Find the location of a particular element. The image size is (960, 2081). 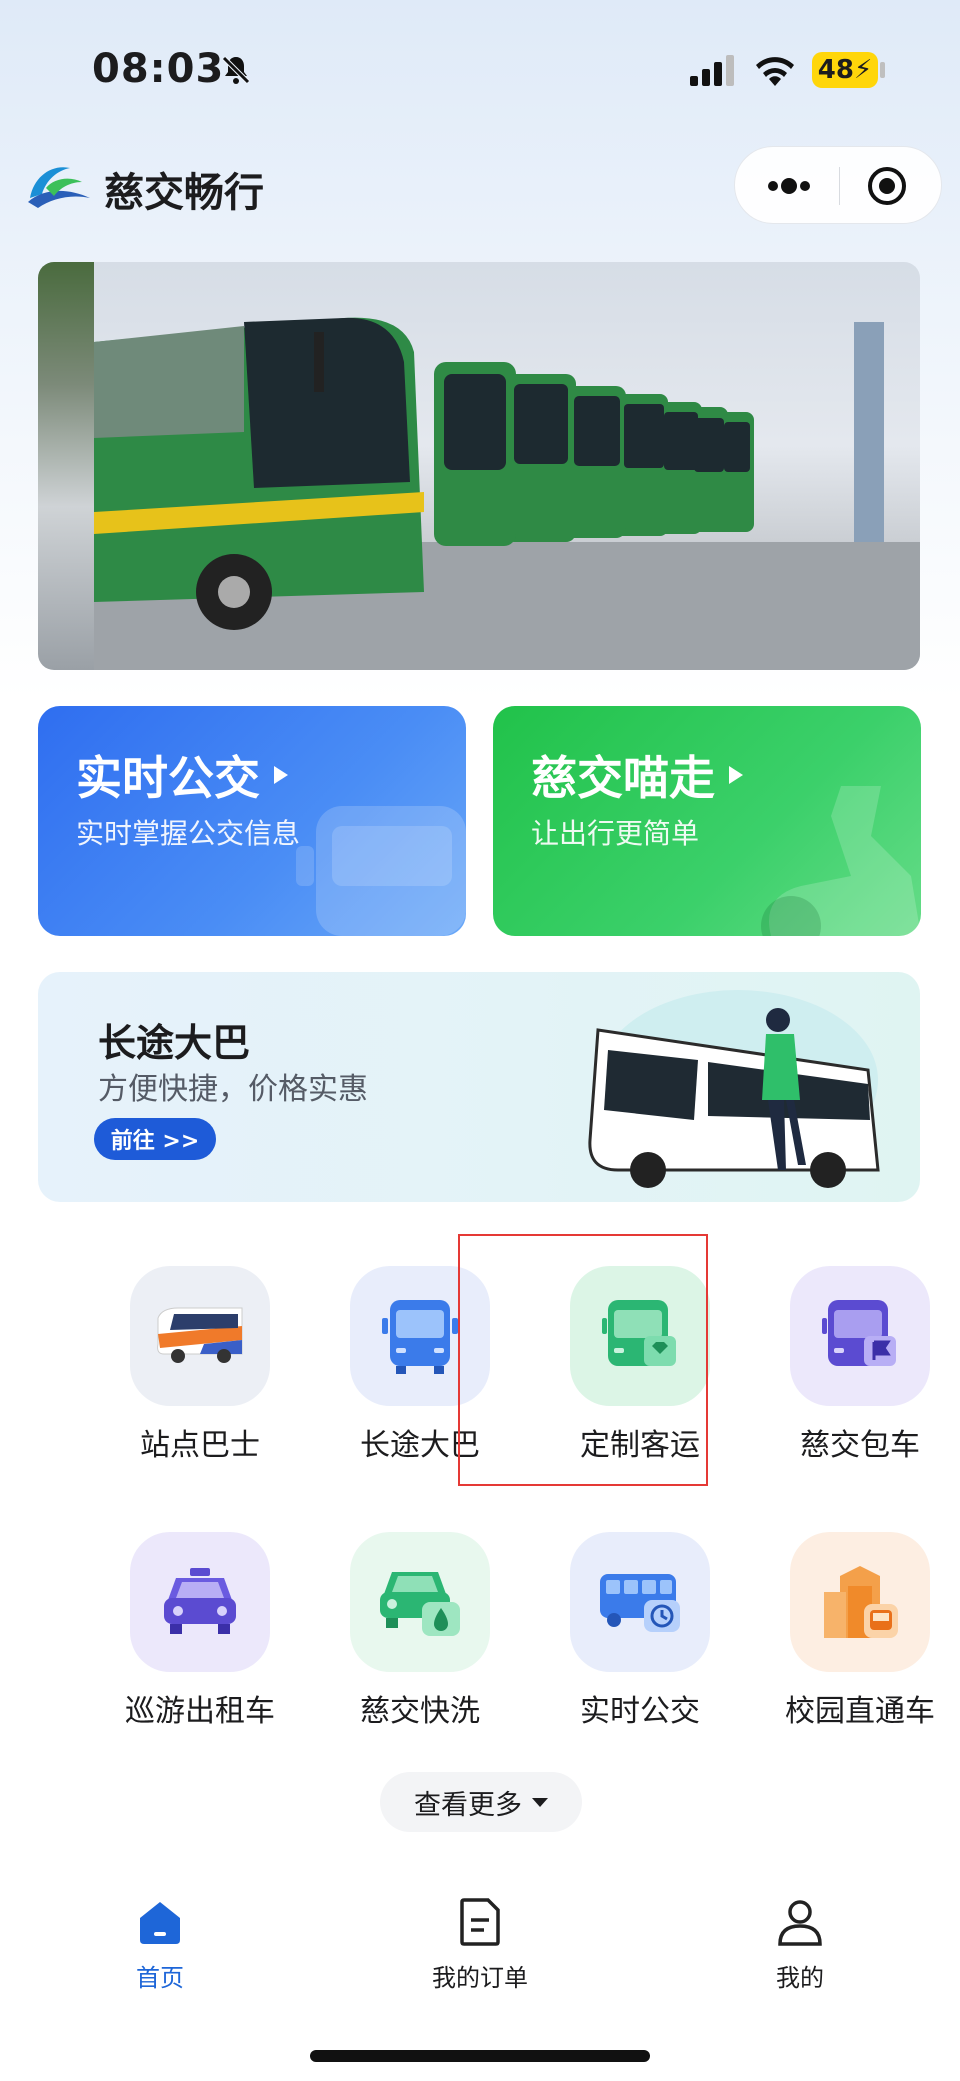

miniprogram-capsule is located at coordinates (838, 185).